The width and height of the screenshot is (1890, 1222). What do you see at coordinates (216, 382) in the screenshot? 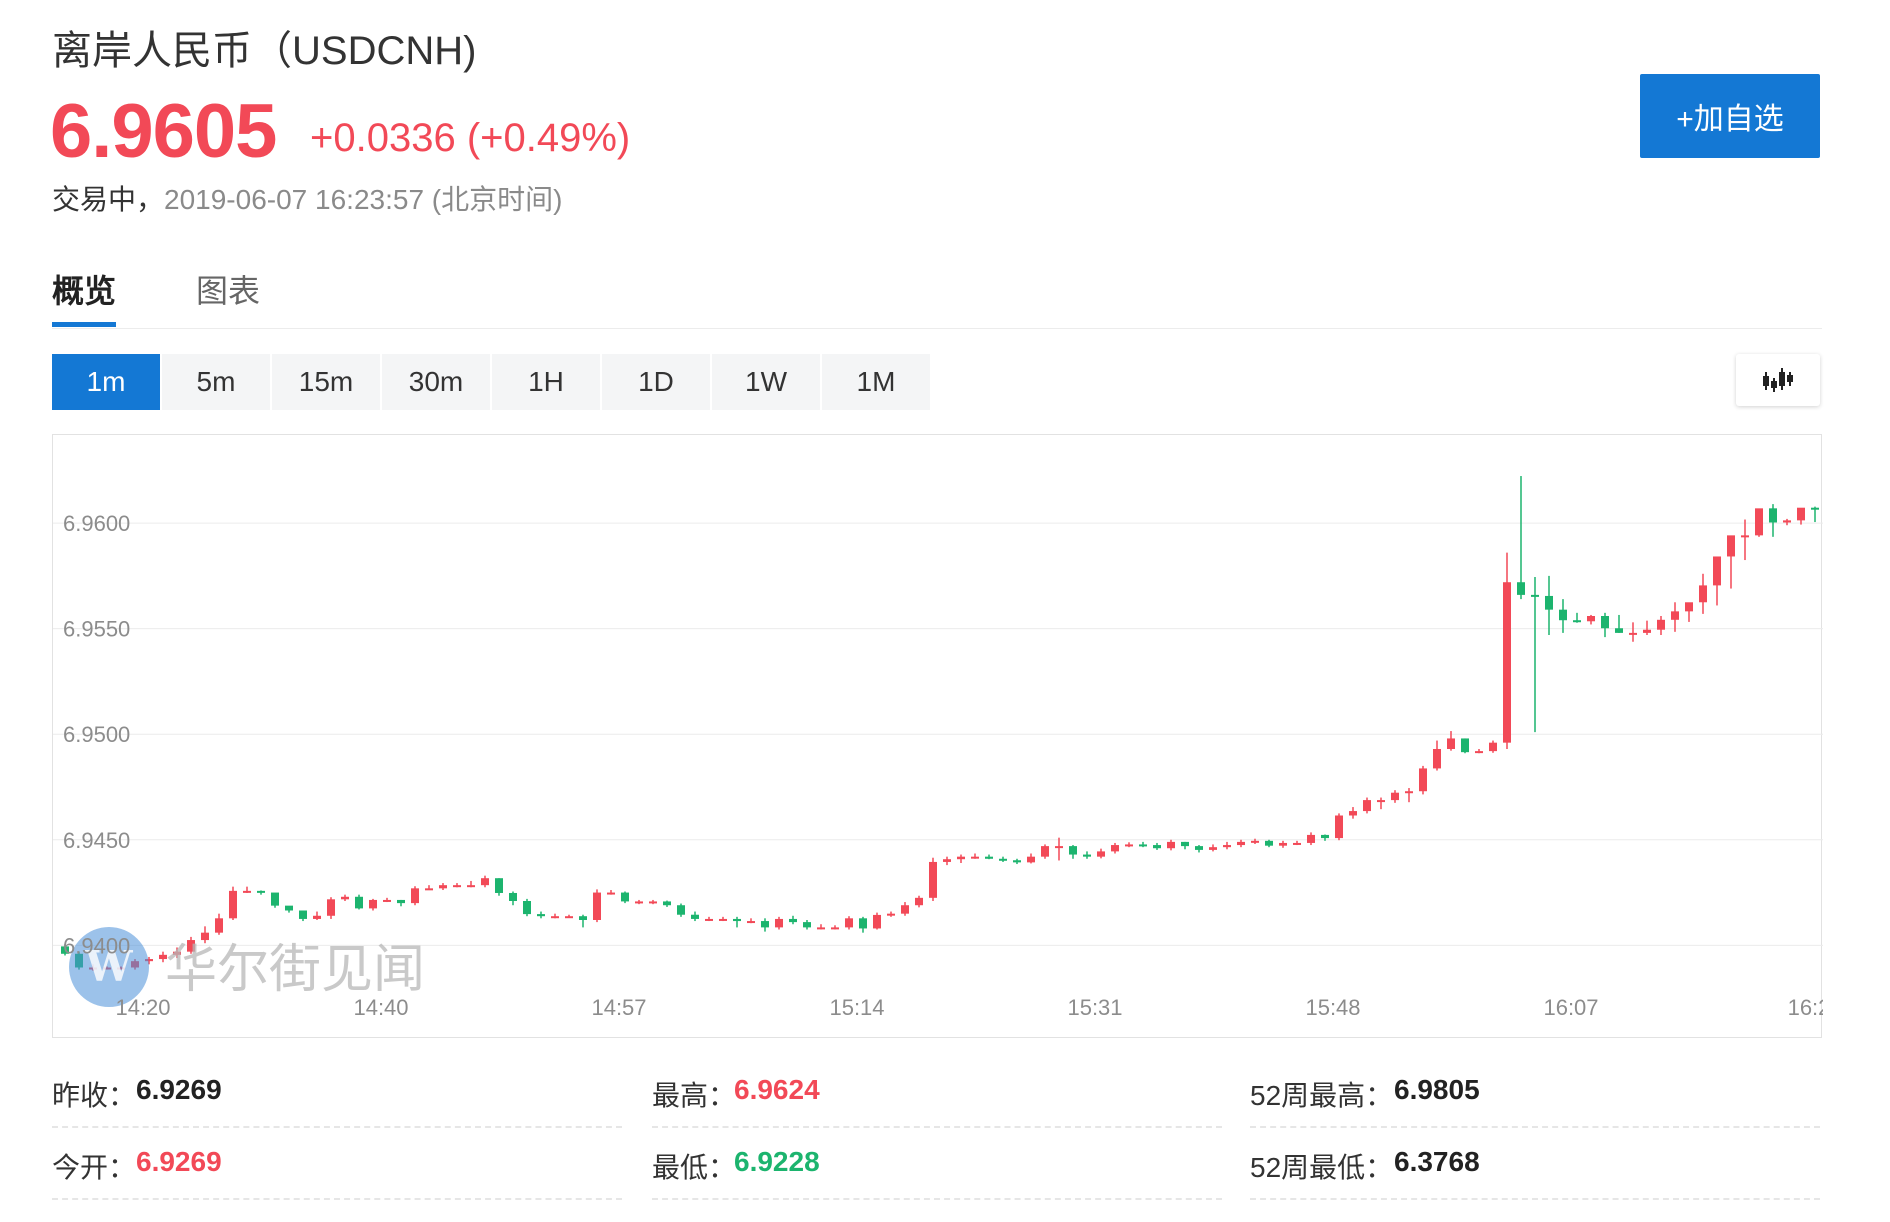
I see `period-5m: 5m` at bounding box center [216, 382].